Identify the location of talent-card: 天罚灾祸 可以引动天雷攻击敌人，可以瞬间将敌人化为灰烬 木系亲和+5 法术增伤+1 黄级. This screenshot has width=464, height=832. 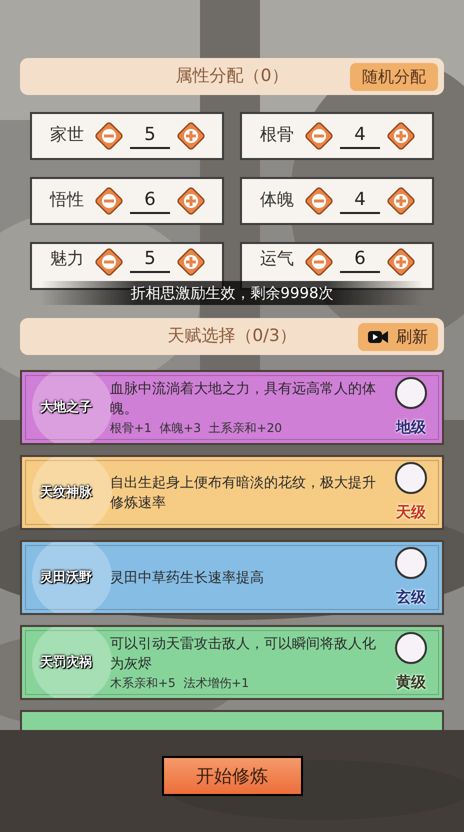
(232, 662).